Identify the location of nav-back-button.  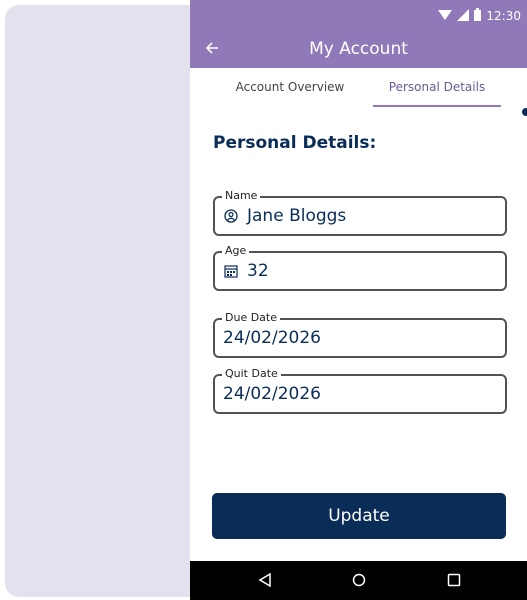
(265, 581).